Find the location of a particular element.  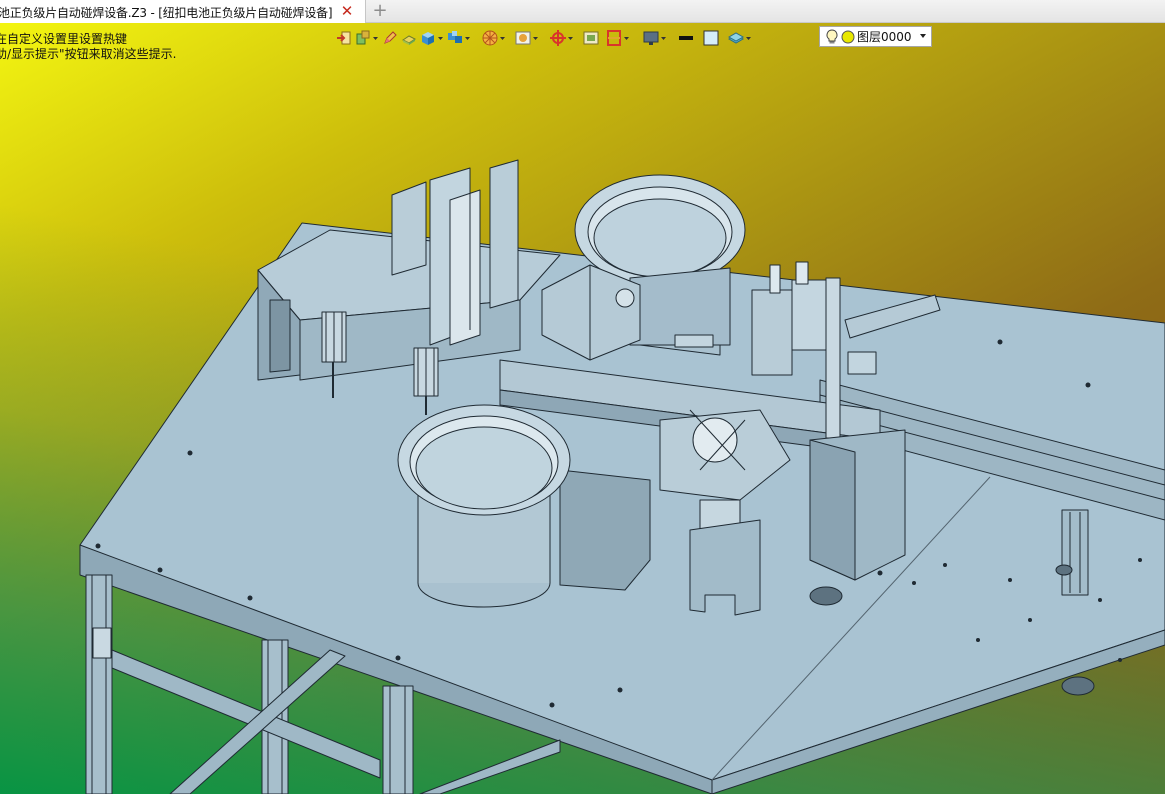

pencil-icon is located at coordinates (390, 37).